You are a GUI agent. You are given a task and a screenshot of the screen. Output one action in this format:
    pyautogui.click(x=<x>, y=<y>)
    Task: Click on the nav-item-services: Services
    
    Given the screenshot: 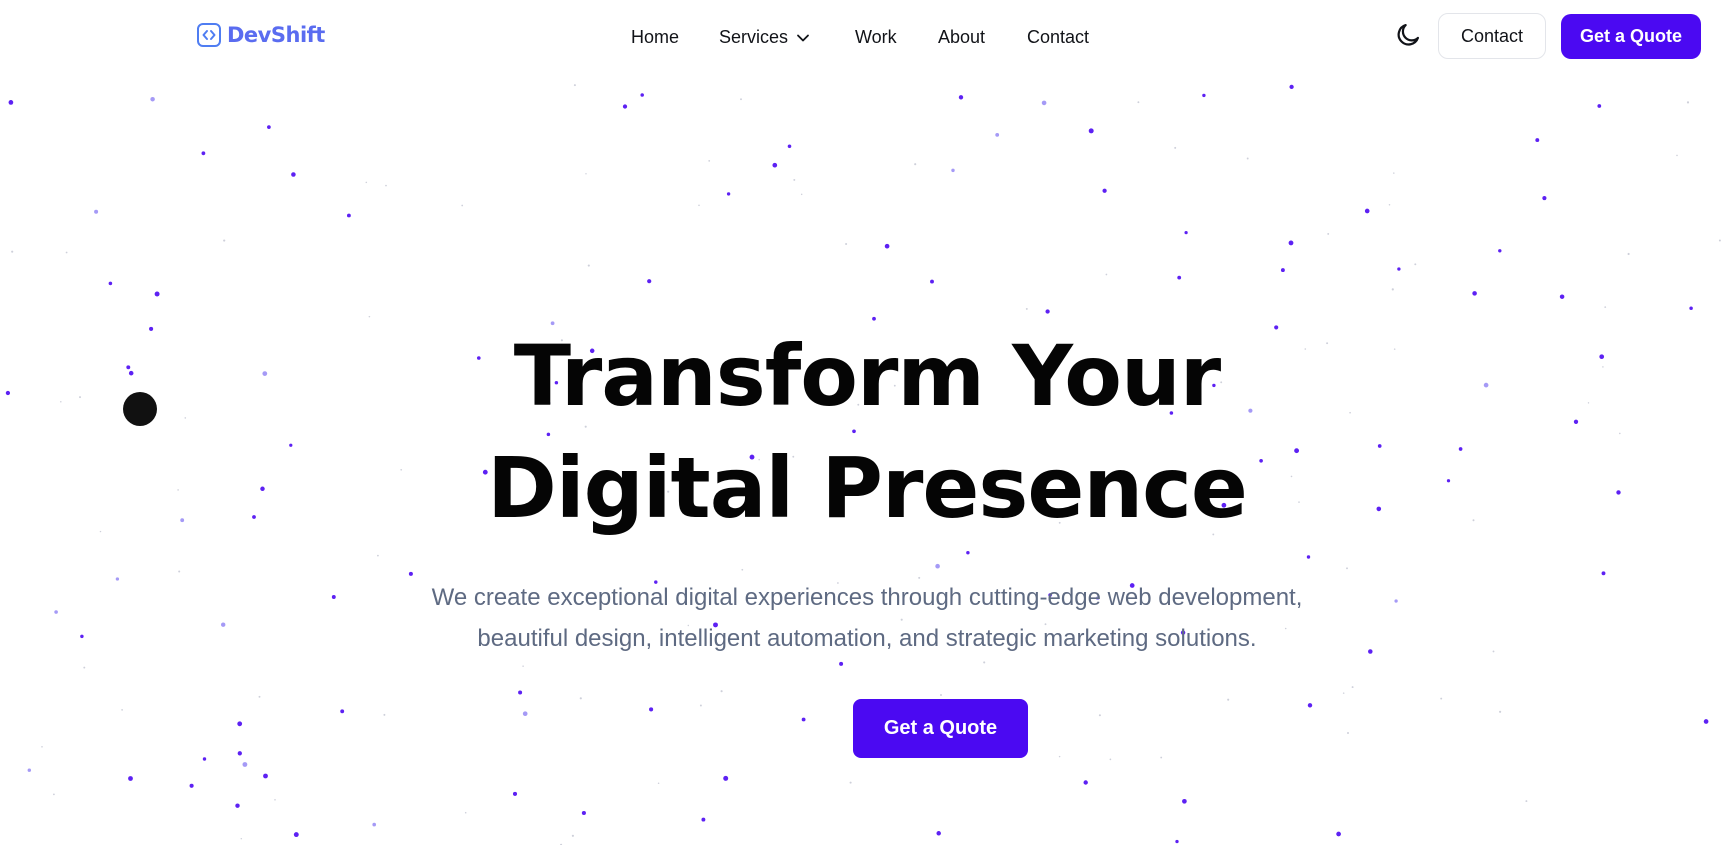 What is the action you would take?
    pyautogui.click(x=764, y=37)
    